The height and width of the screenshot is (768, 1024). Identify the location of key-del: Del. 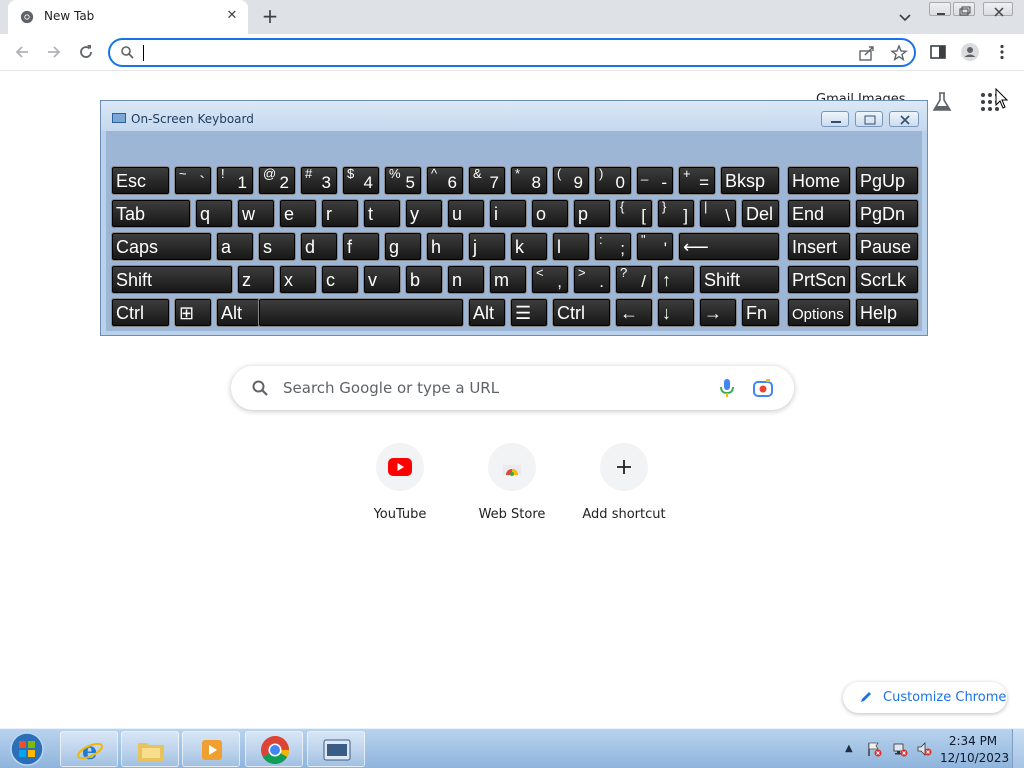
(760, 213).